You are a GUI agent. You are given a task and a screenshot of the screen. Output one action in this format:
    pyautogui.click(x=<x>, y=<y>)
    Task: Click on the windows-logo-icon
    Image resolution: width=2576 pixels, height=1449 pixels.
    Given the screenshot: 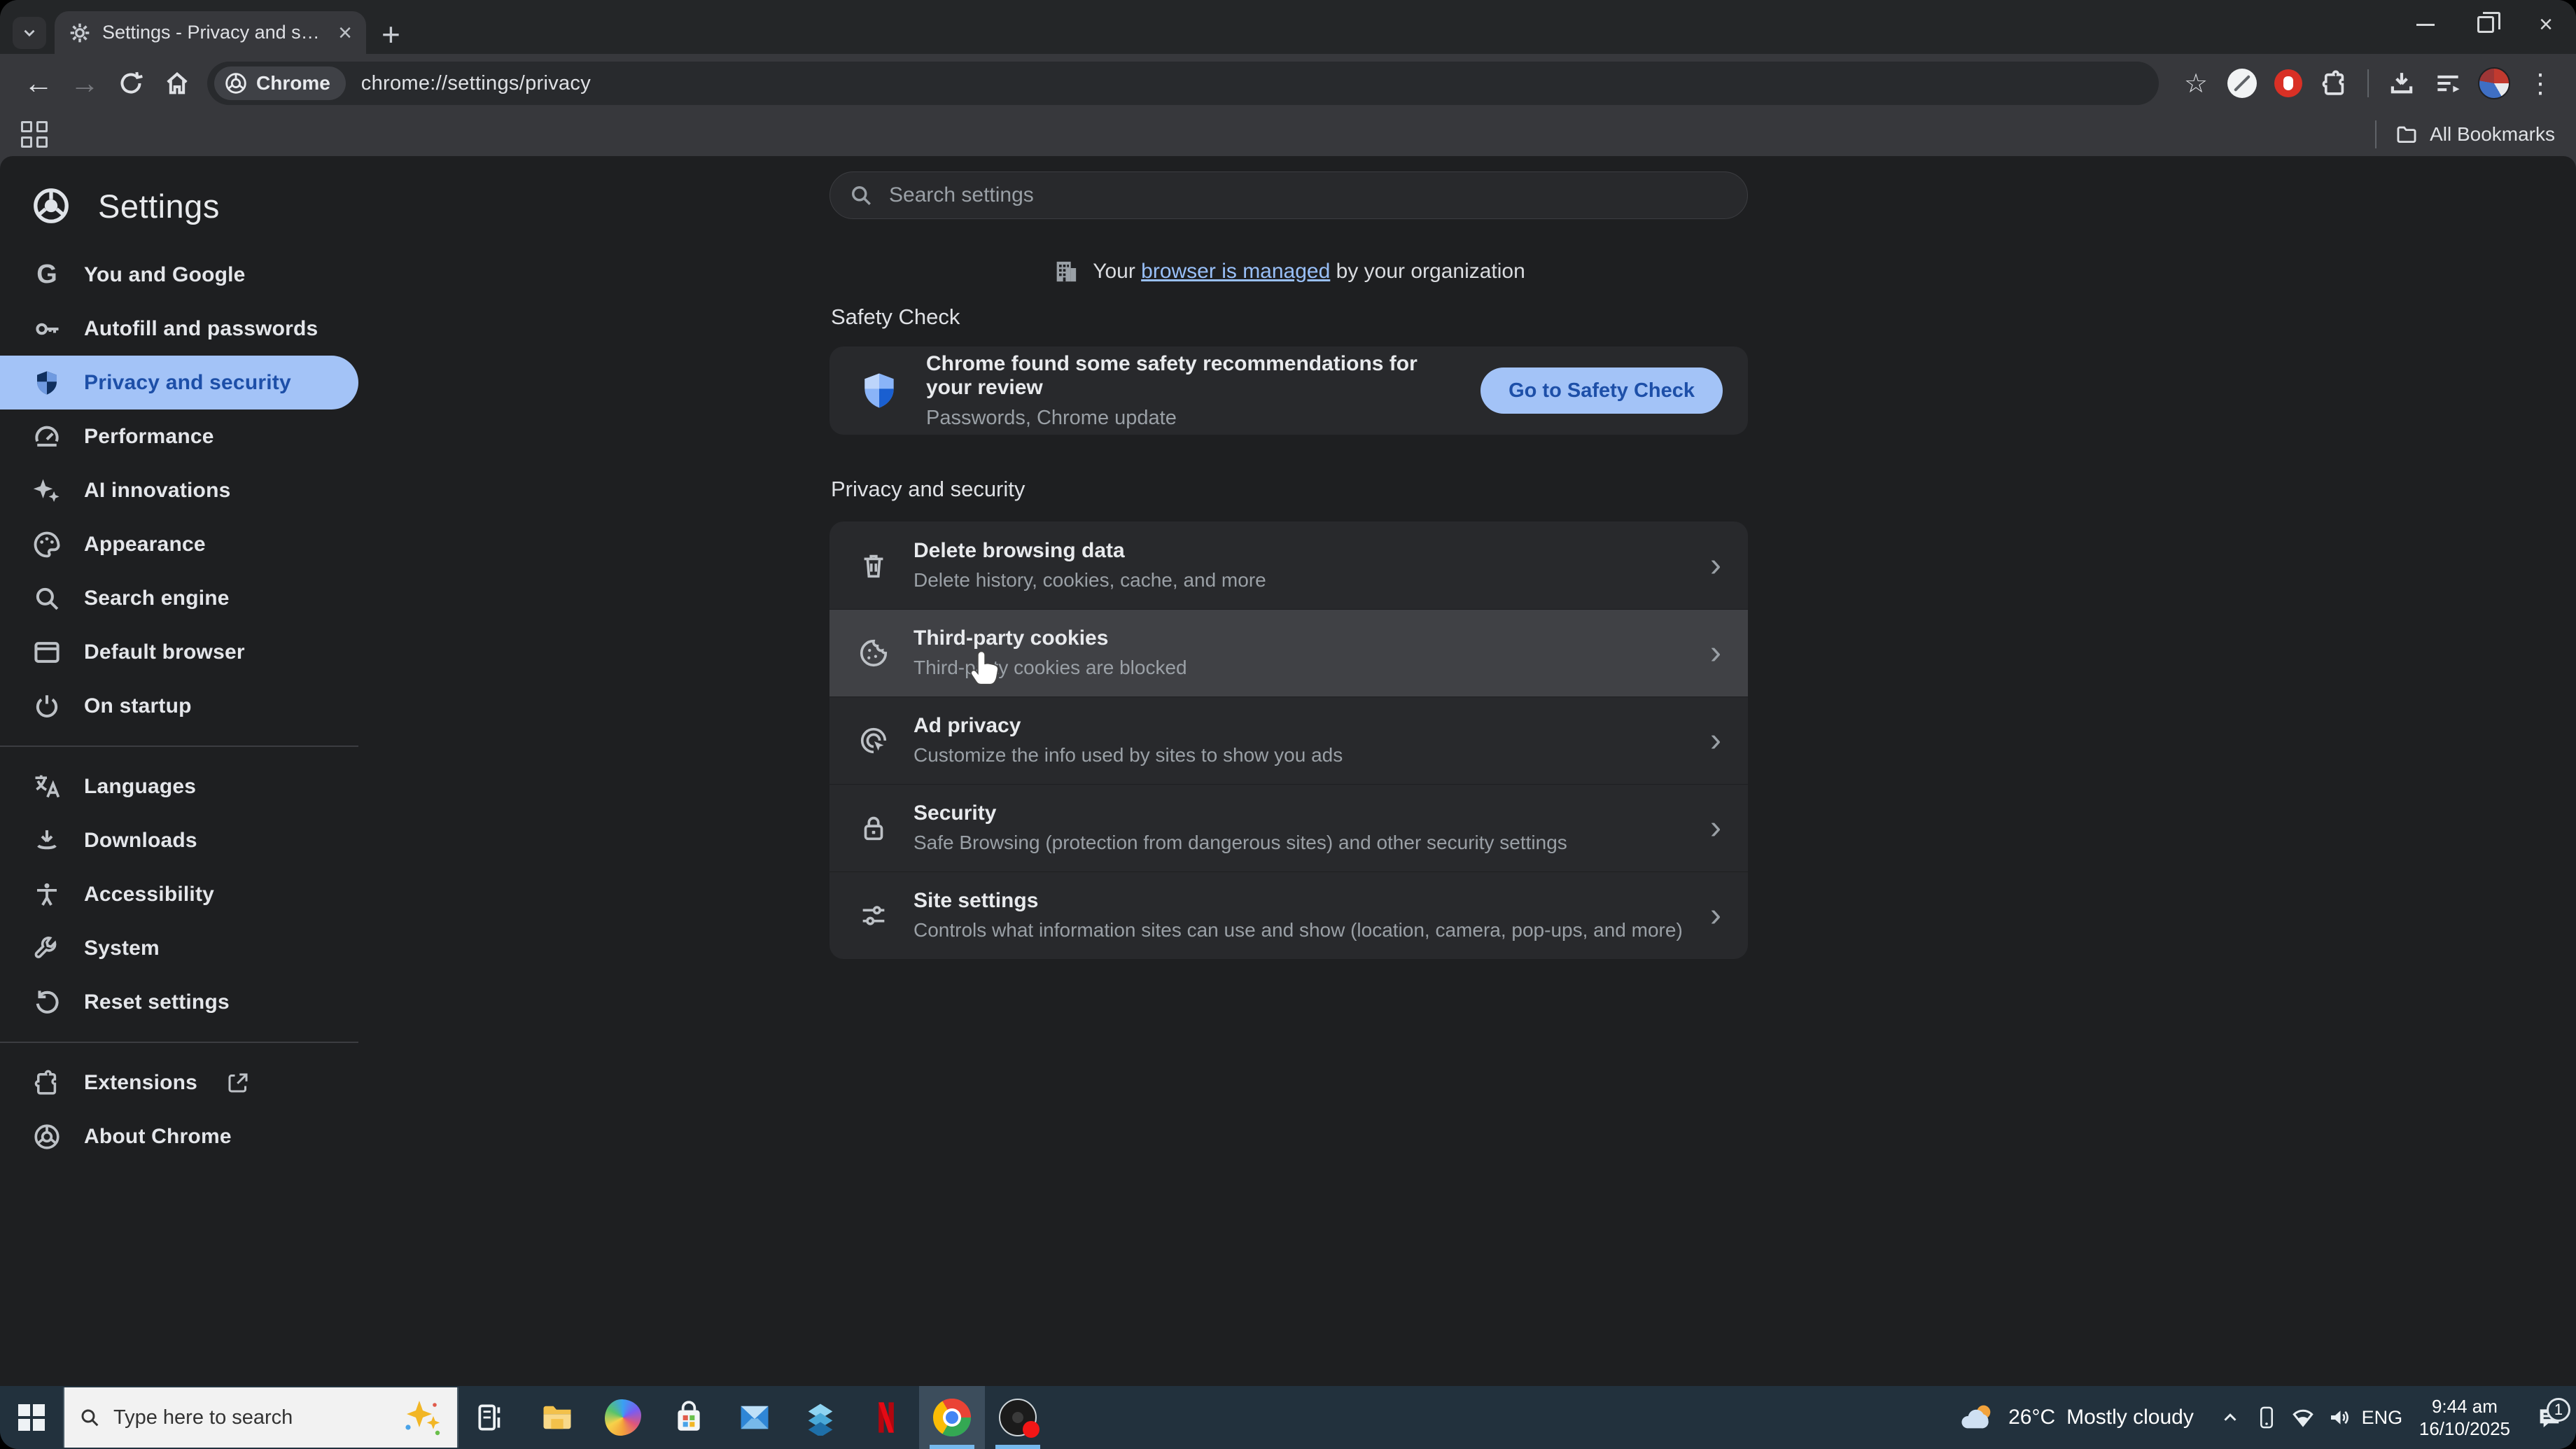 What is the action you would take?
    pyautogui.click(x=31, y=1417)
    